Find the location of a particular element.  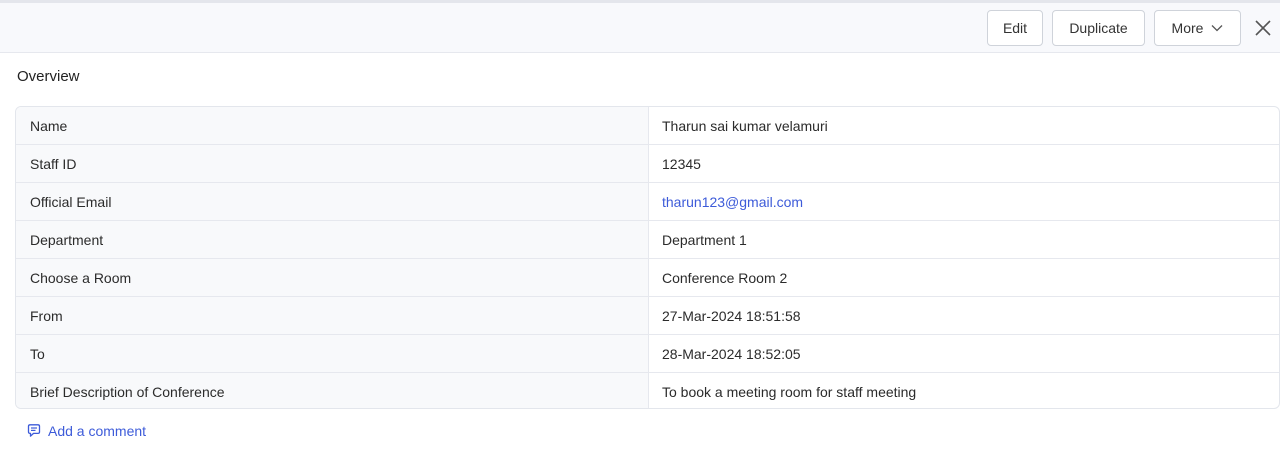

field-row-from: From 27-Mar-2024 18:51:58 is located at coordinates (647, 316).